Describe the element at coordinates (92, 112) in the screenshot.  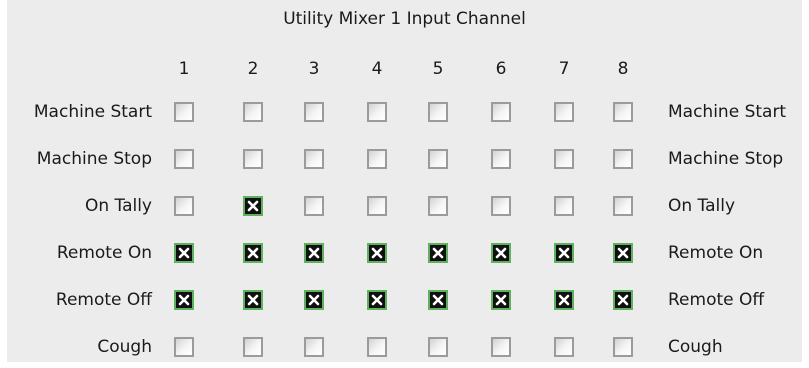
I see `row-label-left-machine-start: Machine Start` at that location.